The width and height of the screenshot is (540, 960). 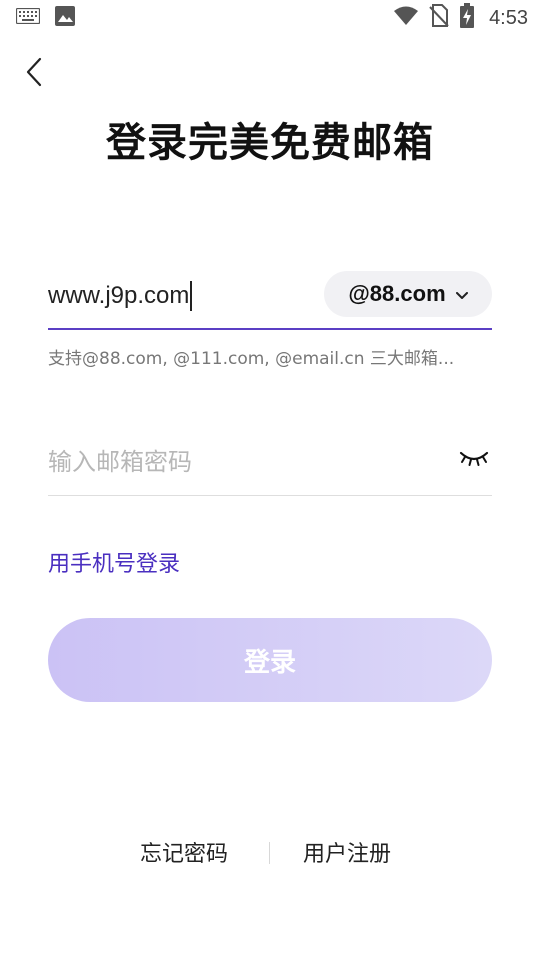 I want to click on back-button, so click(x=34, y=74).